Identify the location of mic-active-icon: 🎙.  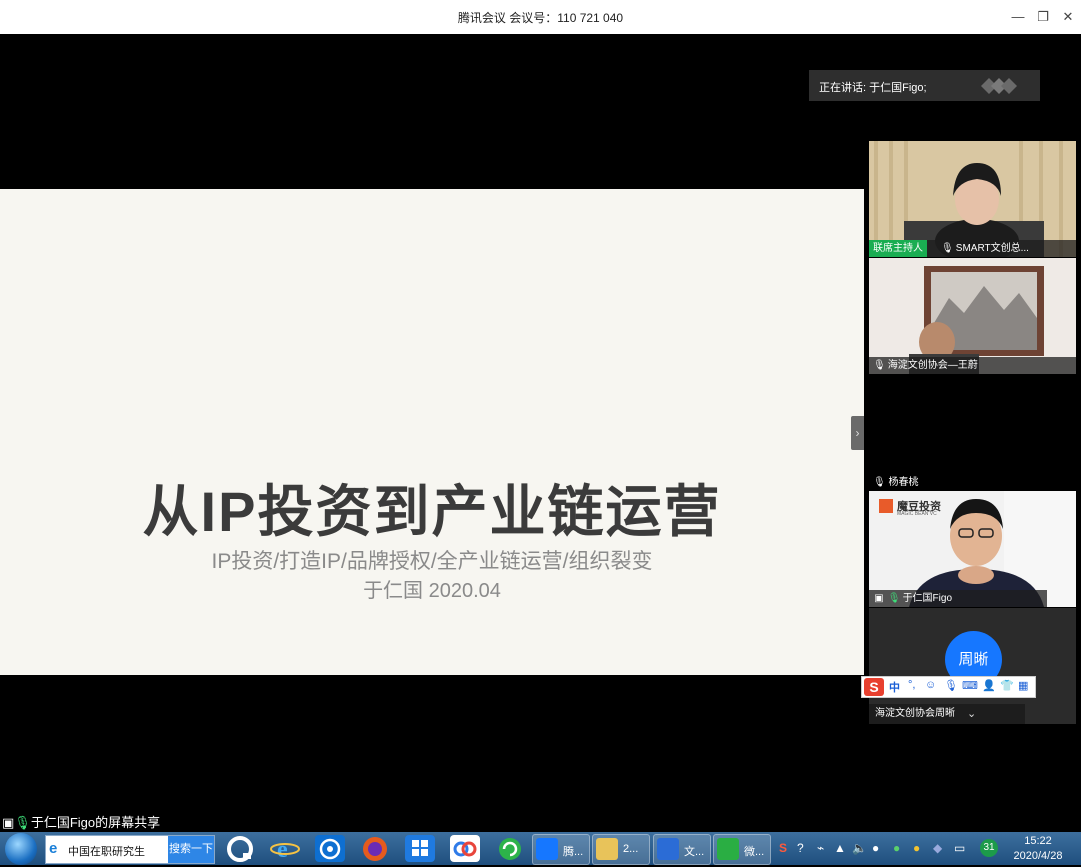
(894, 598).